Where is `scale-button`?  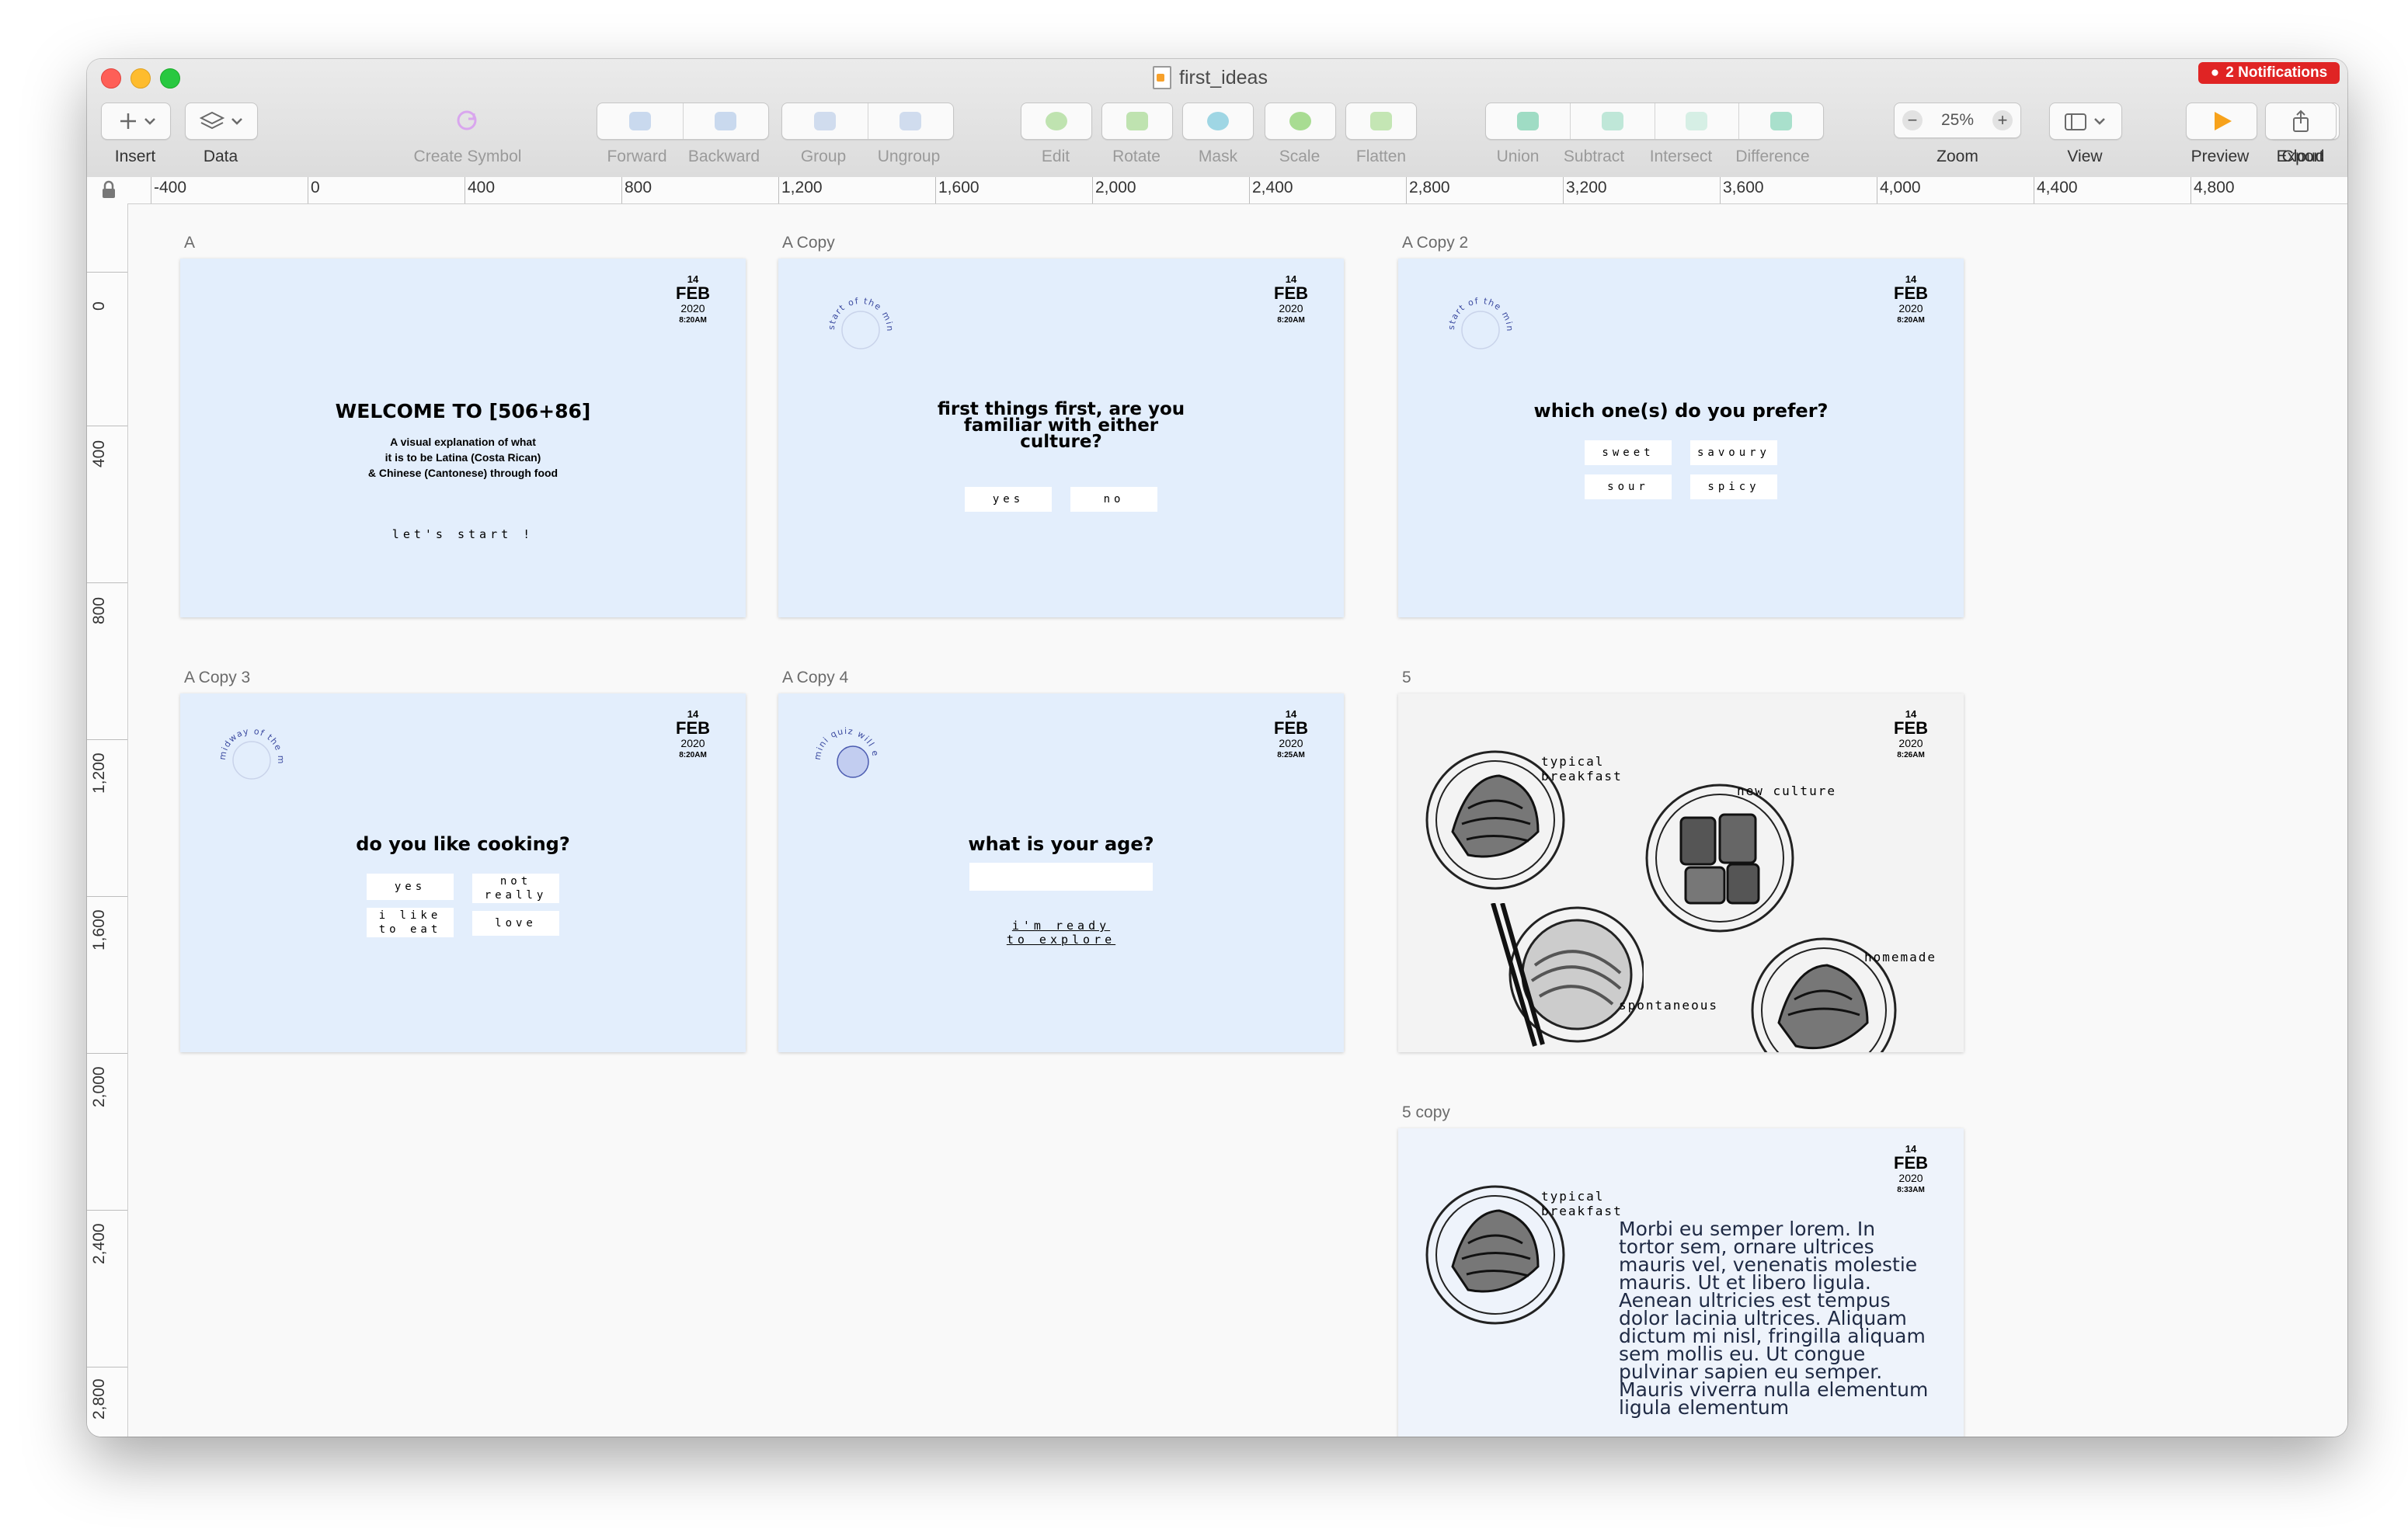
scale-button is located at coordinates (1300, 121).